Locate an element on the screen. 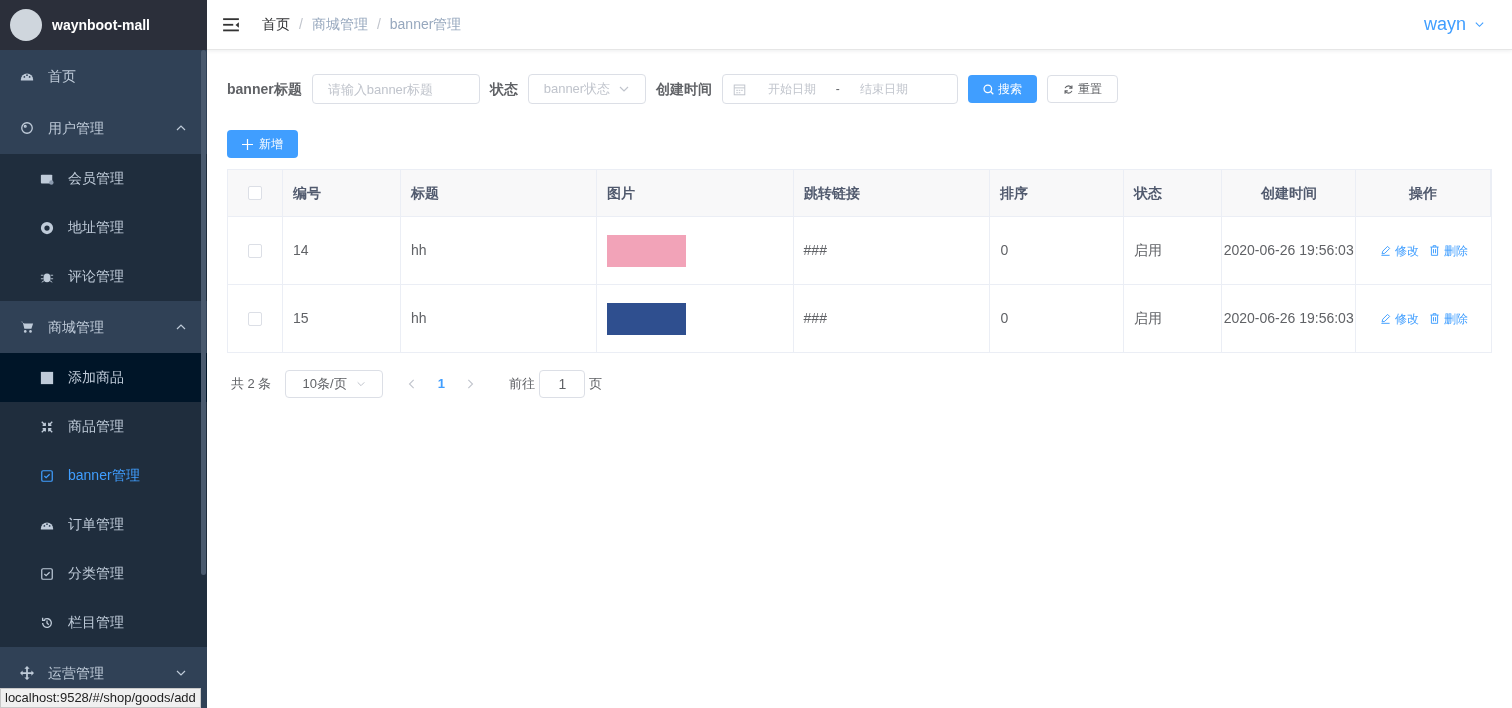 This screenshot has height=708, width=1512. date-range-picker: 开始日期 - 结束日期 is located at coordinates (839, 89).